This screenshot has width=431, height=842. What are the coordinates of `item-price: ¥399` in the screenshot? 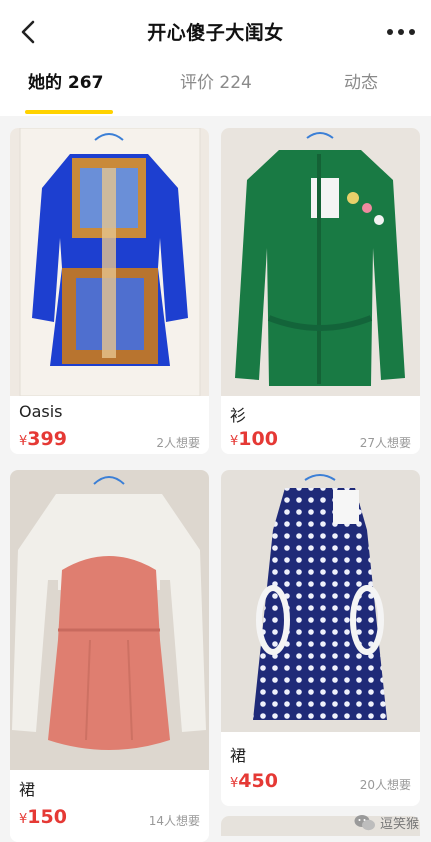 It's located at (43, 439).